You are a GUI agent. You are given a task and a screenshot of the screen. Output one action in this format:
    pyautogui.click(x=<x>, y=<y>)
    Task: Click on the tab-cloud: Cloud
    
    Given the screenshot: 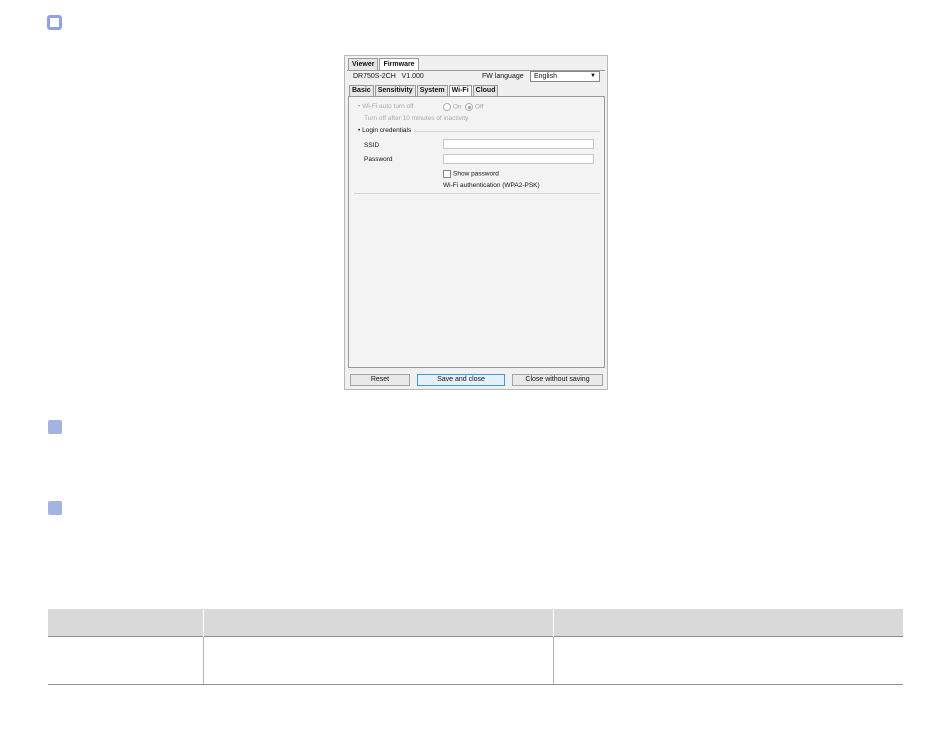 What is the action you would take?
    pyautogui.click(x=485, y=90)
    